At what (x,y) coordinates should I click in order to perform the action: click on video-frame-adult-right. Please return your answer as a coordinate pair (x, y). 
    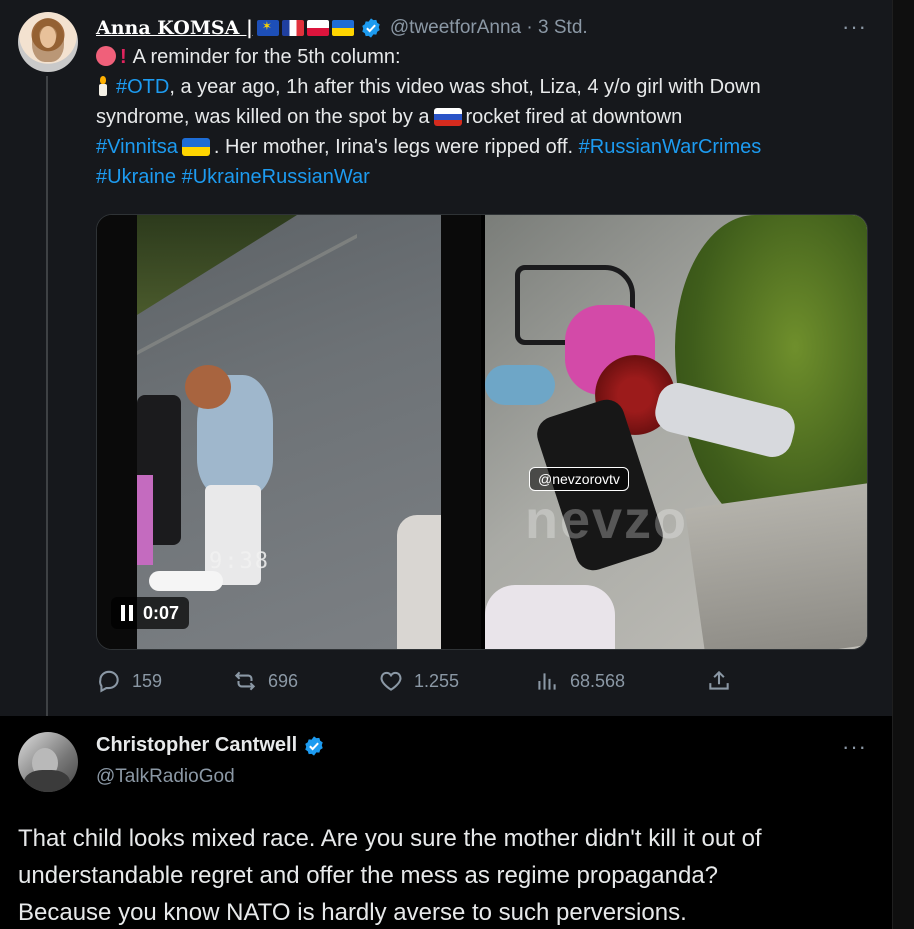
    Looking at the image, I should click on (419, 582).